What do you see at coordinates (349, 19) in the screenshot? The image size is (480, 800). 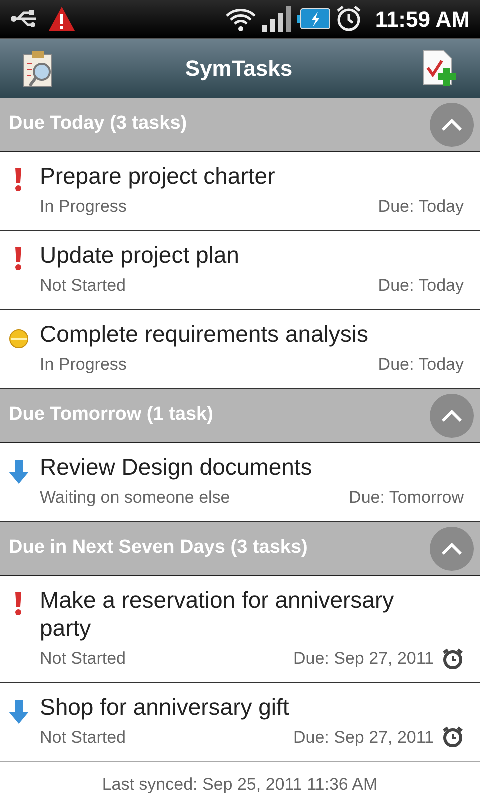 I see `alarm-clock-icon` at bounding box center [349, 19].